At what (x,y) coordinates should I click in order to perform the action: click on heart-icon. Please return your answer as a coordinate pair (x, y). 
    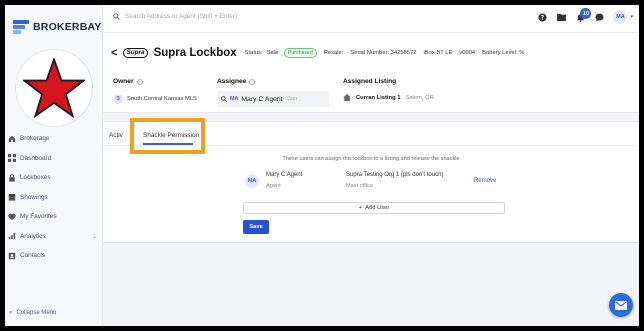
    Looking at the image, I should click on (11, 216).